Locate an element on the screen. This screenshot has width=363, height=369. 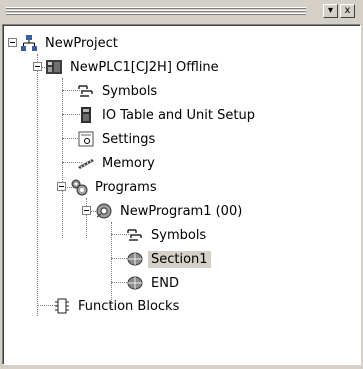
tree-item-settings: Settings is located at coordinates (117, 139).